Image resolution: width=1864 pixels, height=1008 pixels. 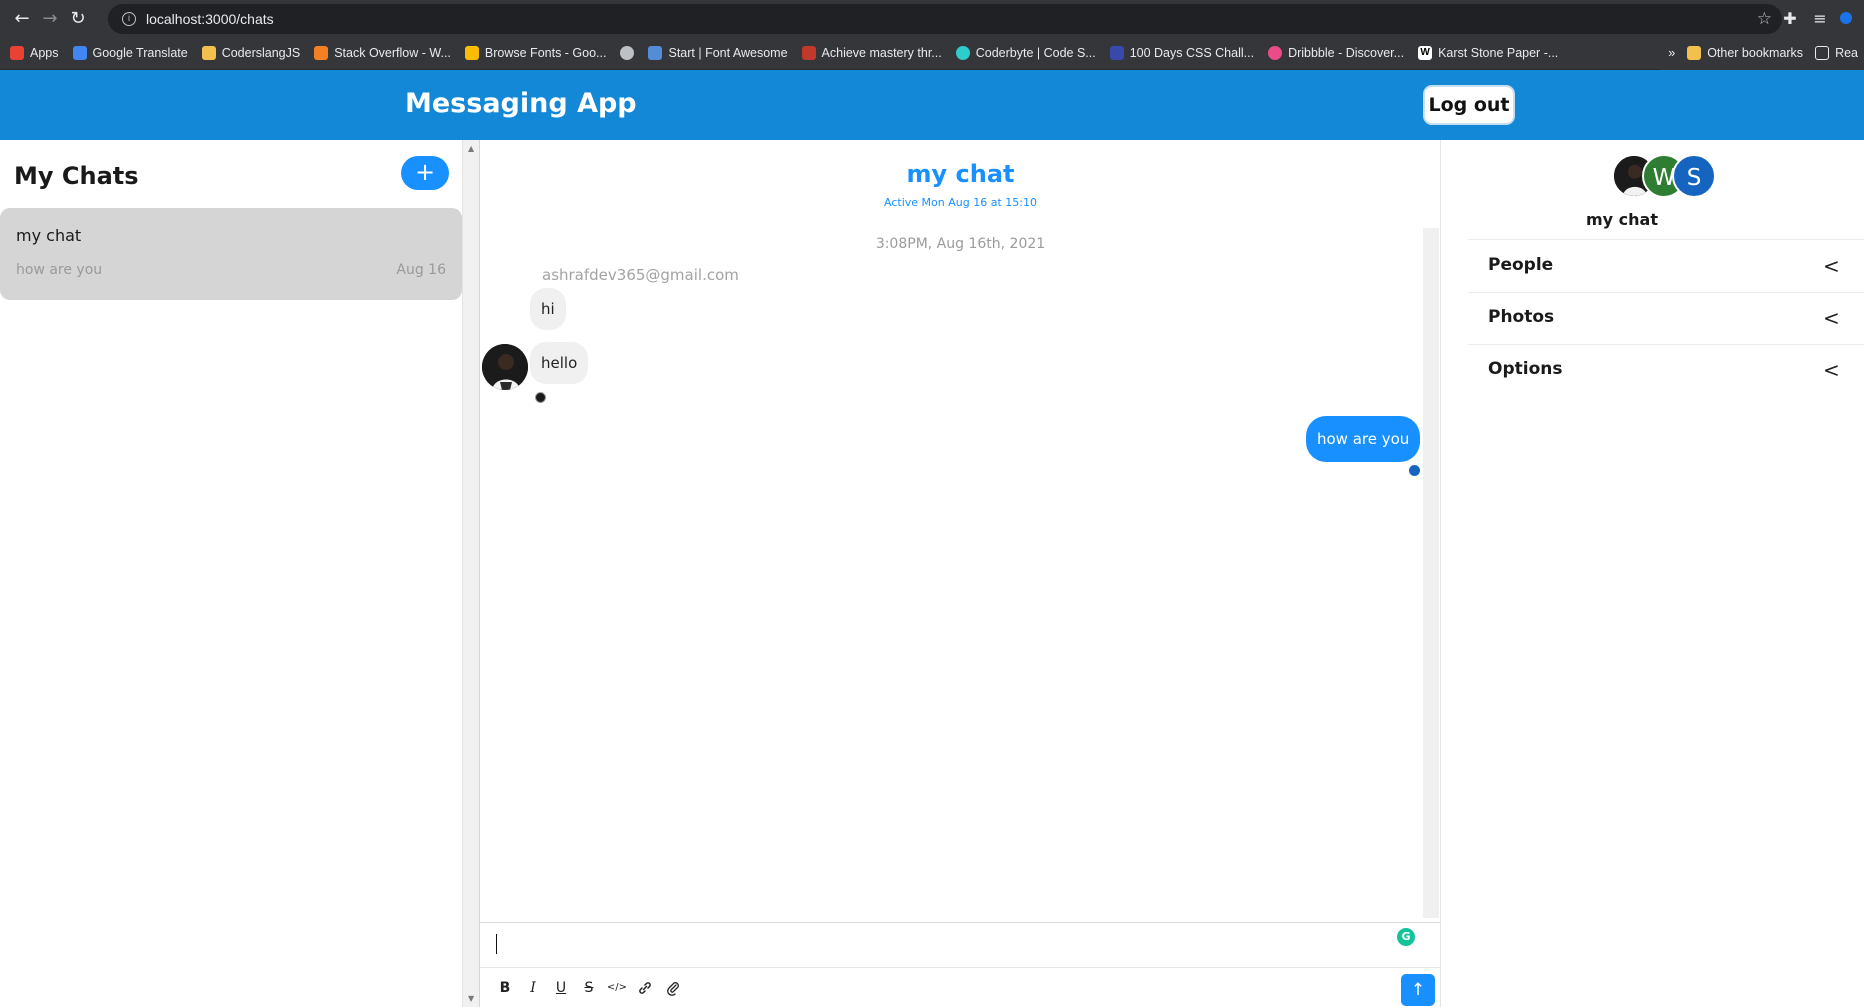 I want to click on apps-grid-icon, so click(x=17, y=52).